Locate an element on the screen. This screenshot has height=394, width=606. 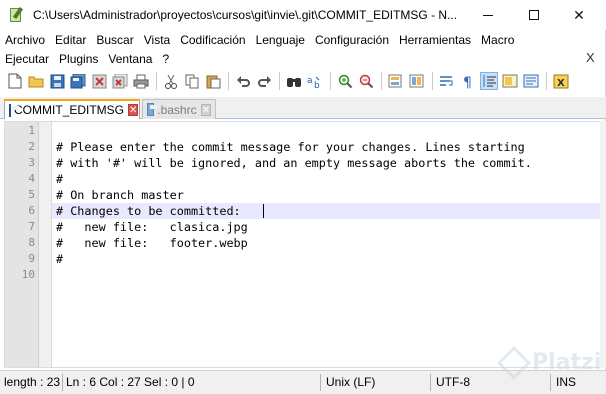
indent-guide-icon is located at coordinates (489, 81).